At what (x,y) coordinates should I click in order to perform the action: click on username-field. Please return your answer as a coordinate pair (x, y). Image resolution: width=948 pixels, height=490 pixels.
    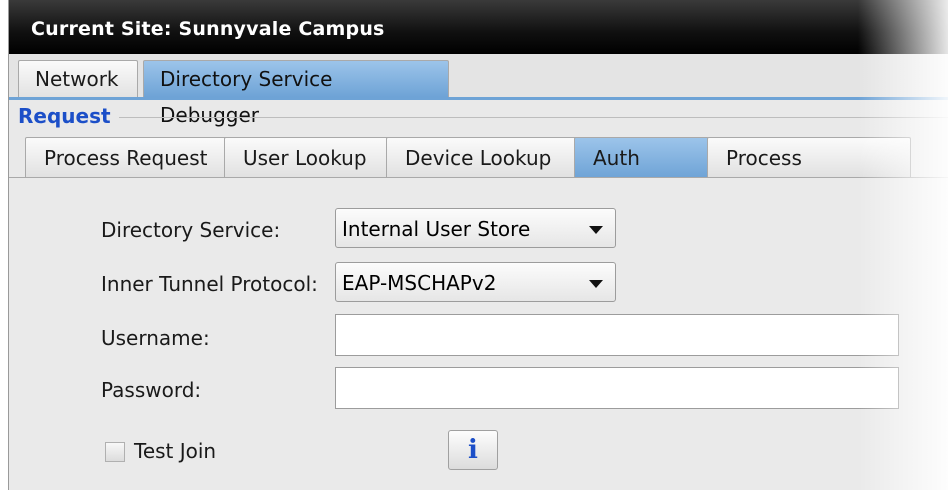
    Looking at the image, I should click on (617, 335).